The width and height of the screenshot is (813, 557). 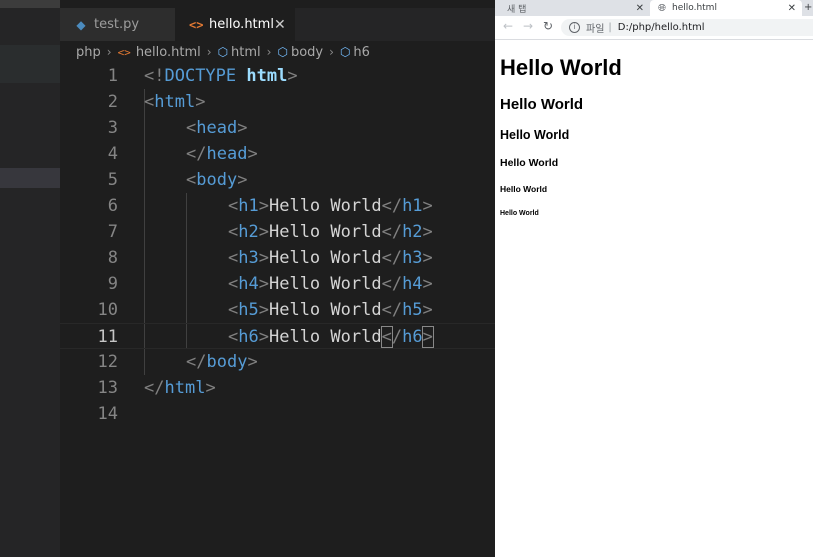 I want to click on forward-arrow-icon: →, so click(x=528, y=26).